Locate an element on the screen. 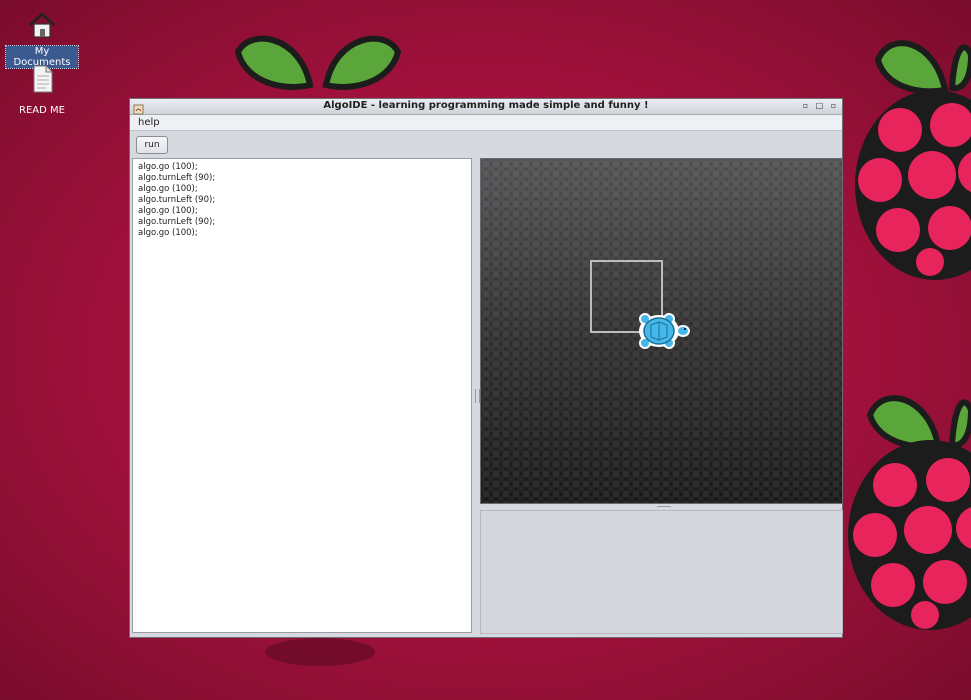  maximize-icon: □ is located at coordinates (819, 105).